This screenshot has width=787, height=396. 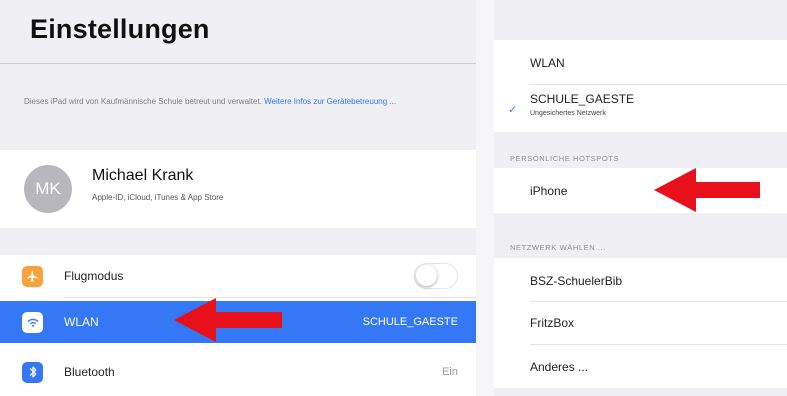 I want to click on network-row: FritzBox, so click(x=640, y=323).